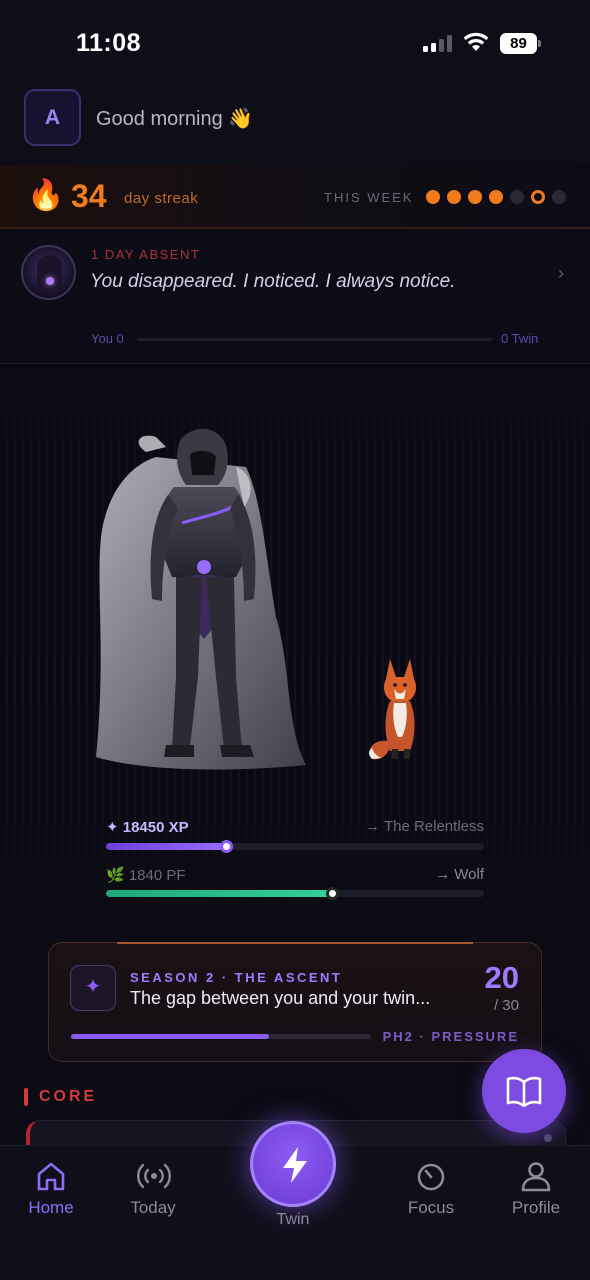 The image size is (590, 1280). I want to click on pf-fill, so click(219, 893).